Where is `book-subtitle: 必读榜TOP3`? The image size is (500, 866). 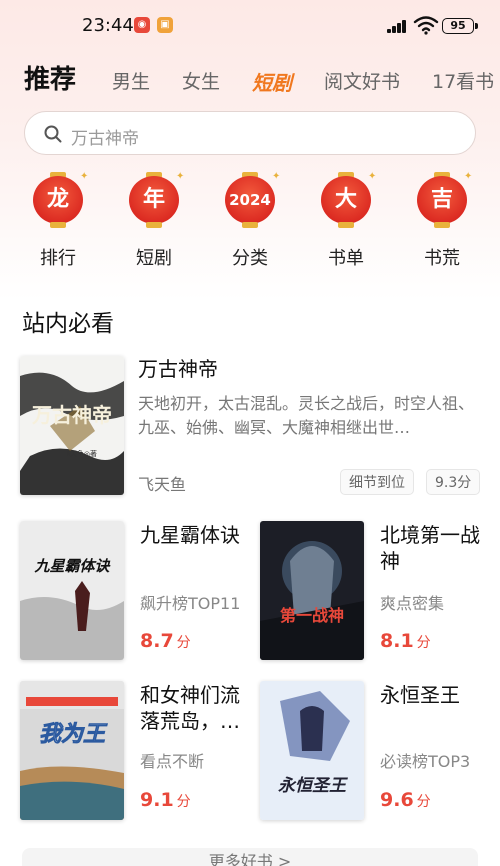 book-subtitle: 必读榜TOP3 is located at coordinates (425, 761).